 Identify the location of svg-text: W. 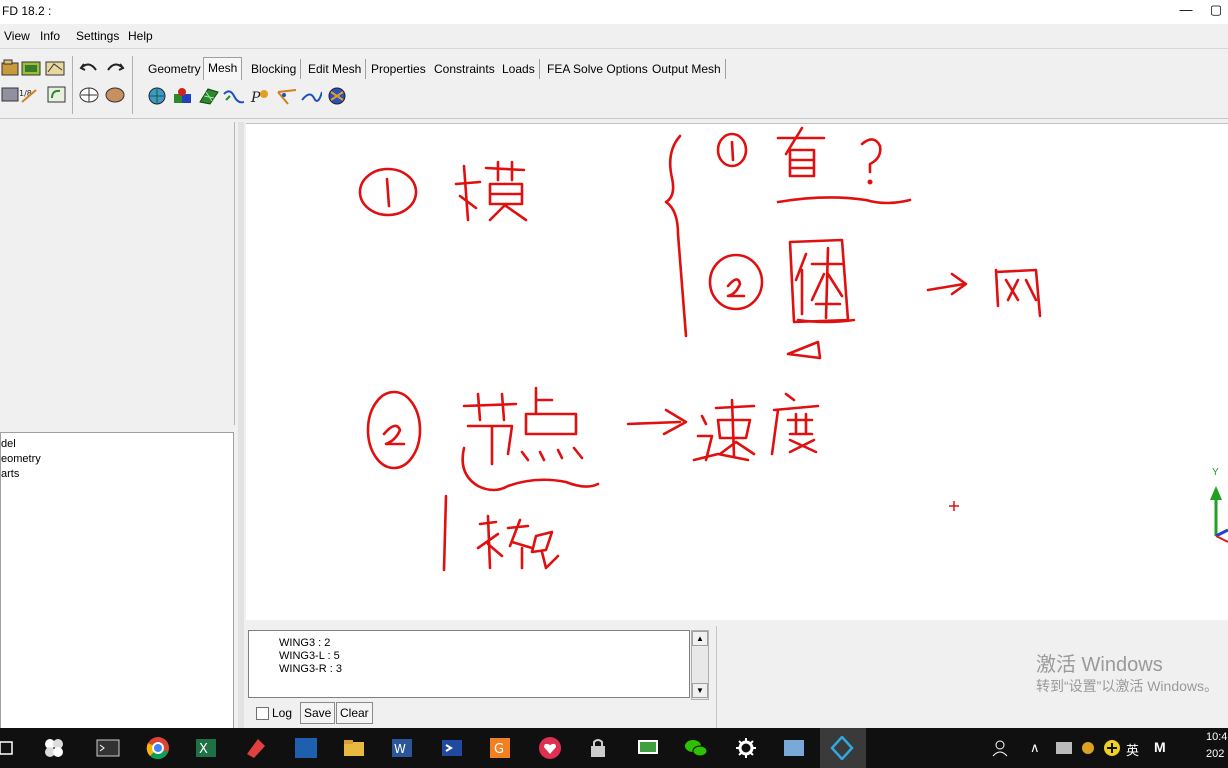
(400, 749).